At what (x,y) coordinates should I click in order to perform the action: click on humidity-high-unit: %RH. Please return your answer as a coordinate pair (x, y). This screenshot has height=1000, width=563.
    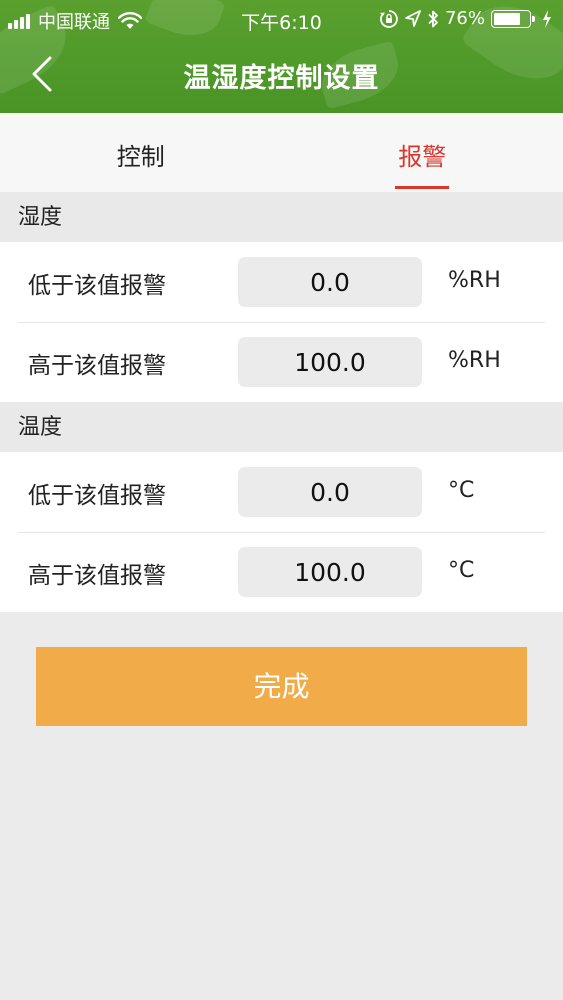
    Looking at the image, I should click on (474, 360).